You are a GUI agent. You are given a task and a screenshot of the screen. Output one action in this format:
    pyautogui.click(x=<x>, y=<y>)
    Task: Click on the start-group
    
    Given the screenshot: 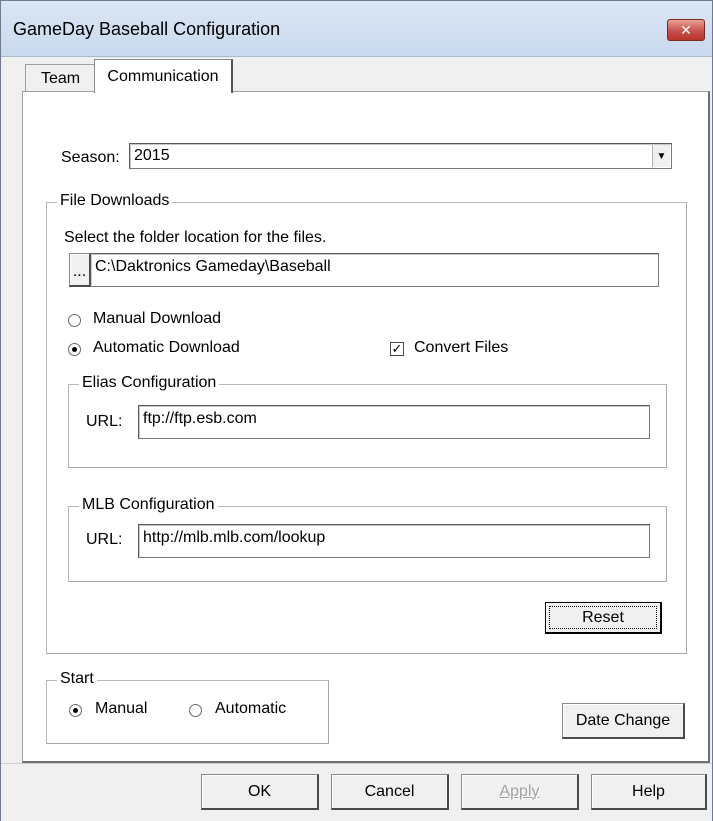 What is the action you would take?
    pyautogui.click(x=187, y=712)
    